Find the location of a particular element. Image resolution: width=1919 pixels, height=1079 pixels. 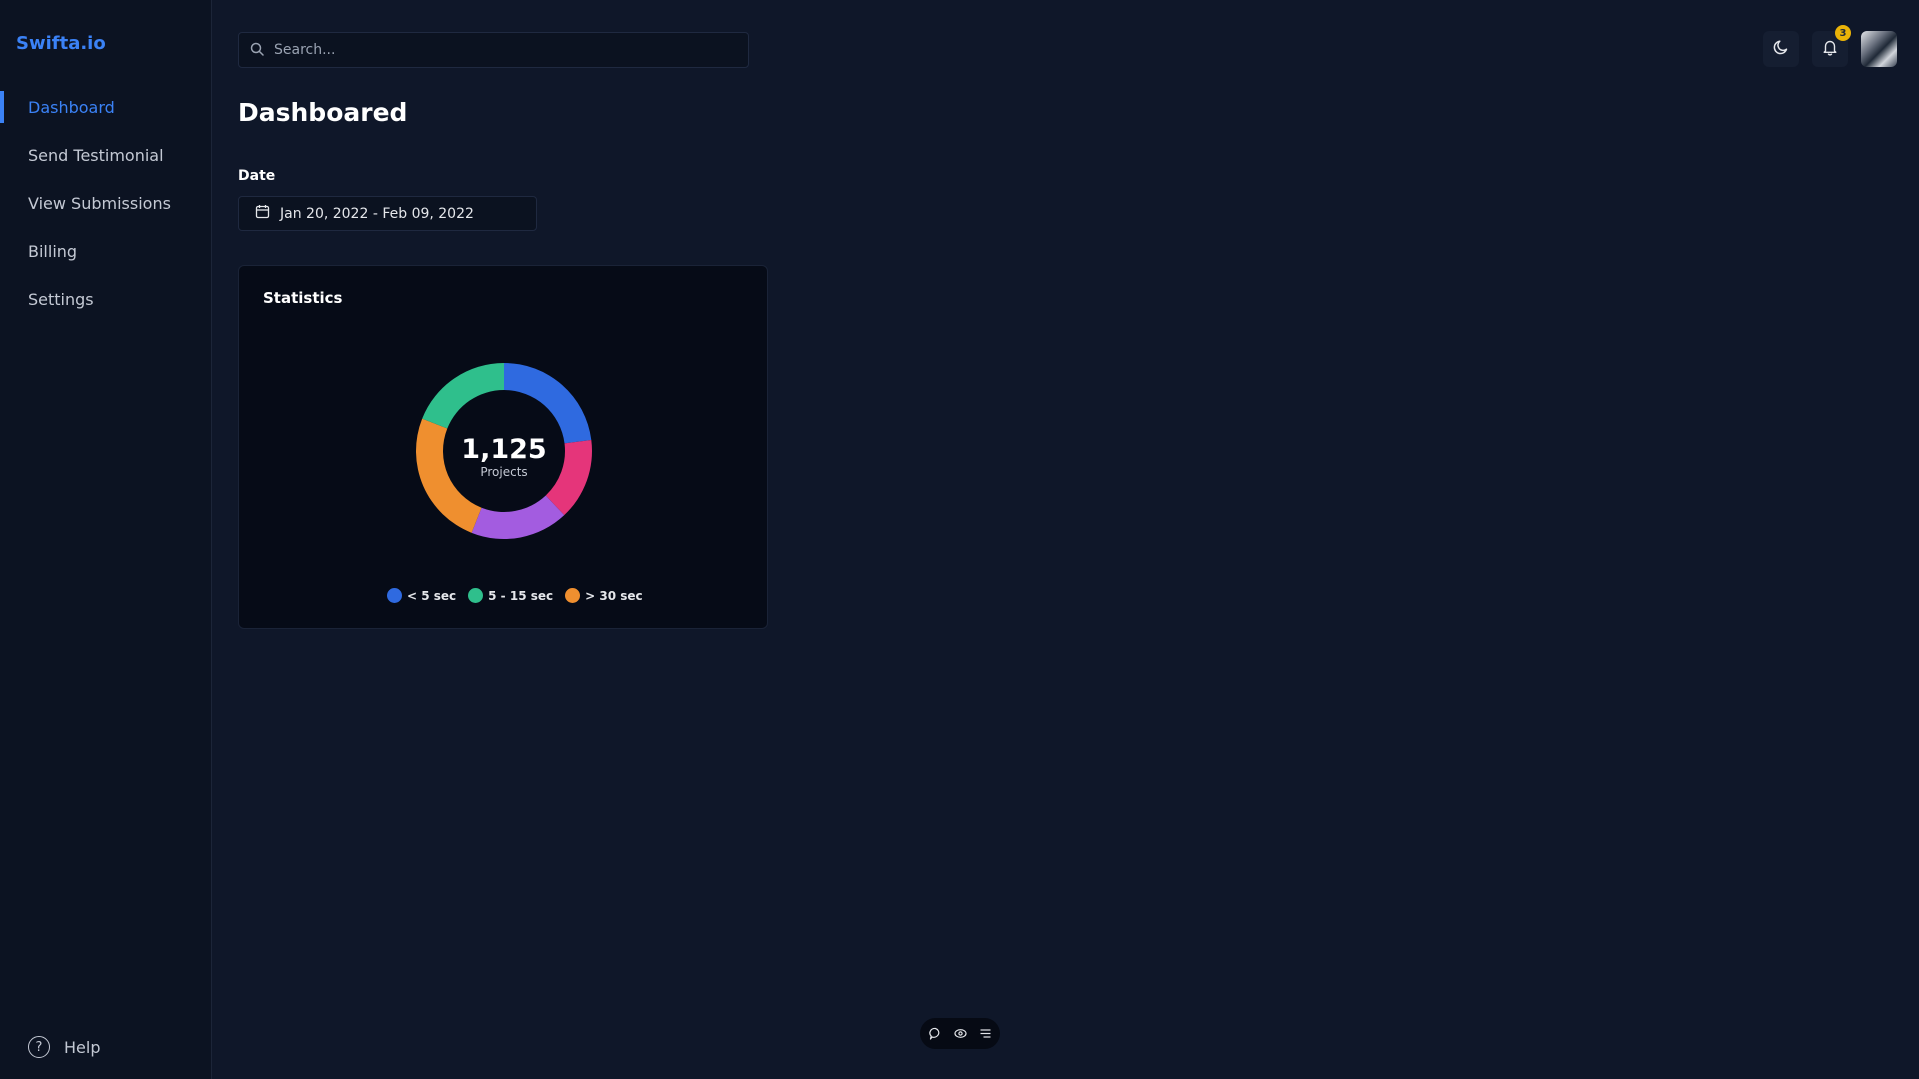

legend-item: 5 - 15 sec is located at coordinates (510, 595).